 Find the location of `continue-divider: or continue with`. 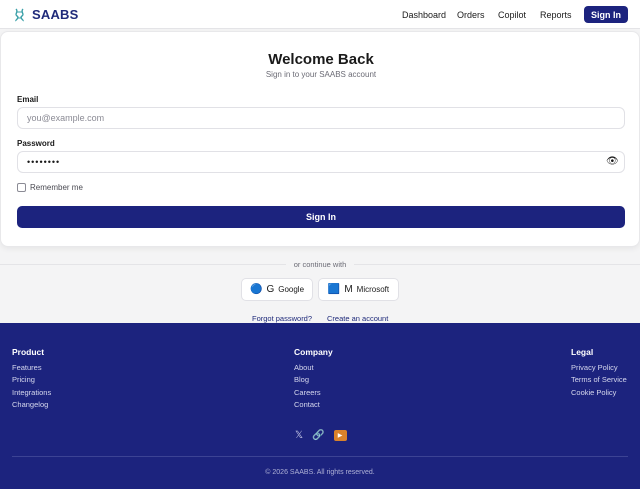

continue-divider: or continue with is located at coordinates (320, 265).